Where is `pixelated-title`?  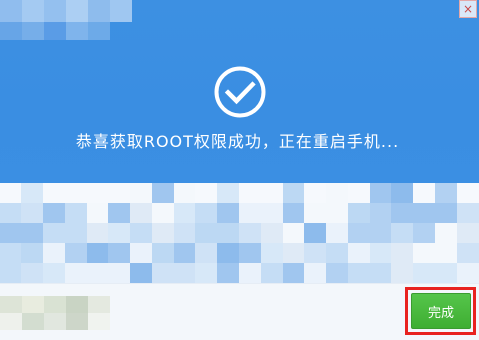 pixelated-title is located at coordinates (75, 21).